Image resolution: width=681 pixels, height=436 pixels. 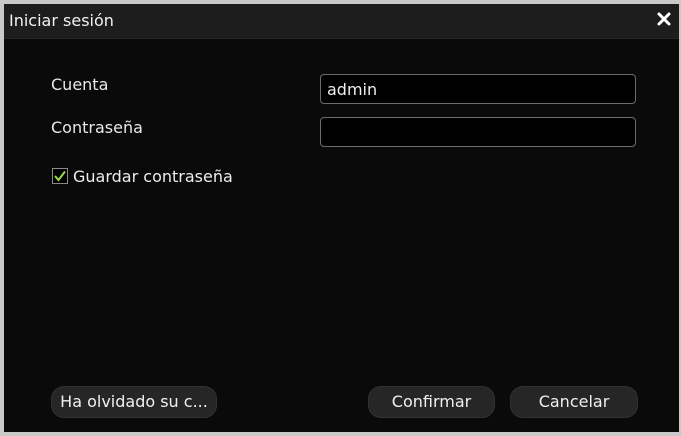 I want to click on account-input, so click(x=478, y=89).